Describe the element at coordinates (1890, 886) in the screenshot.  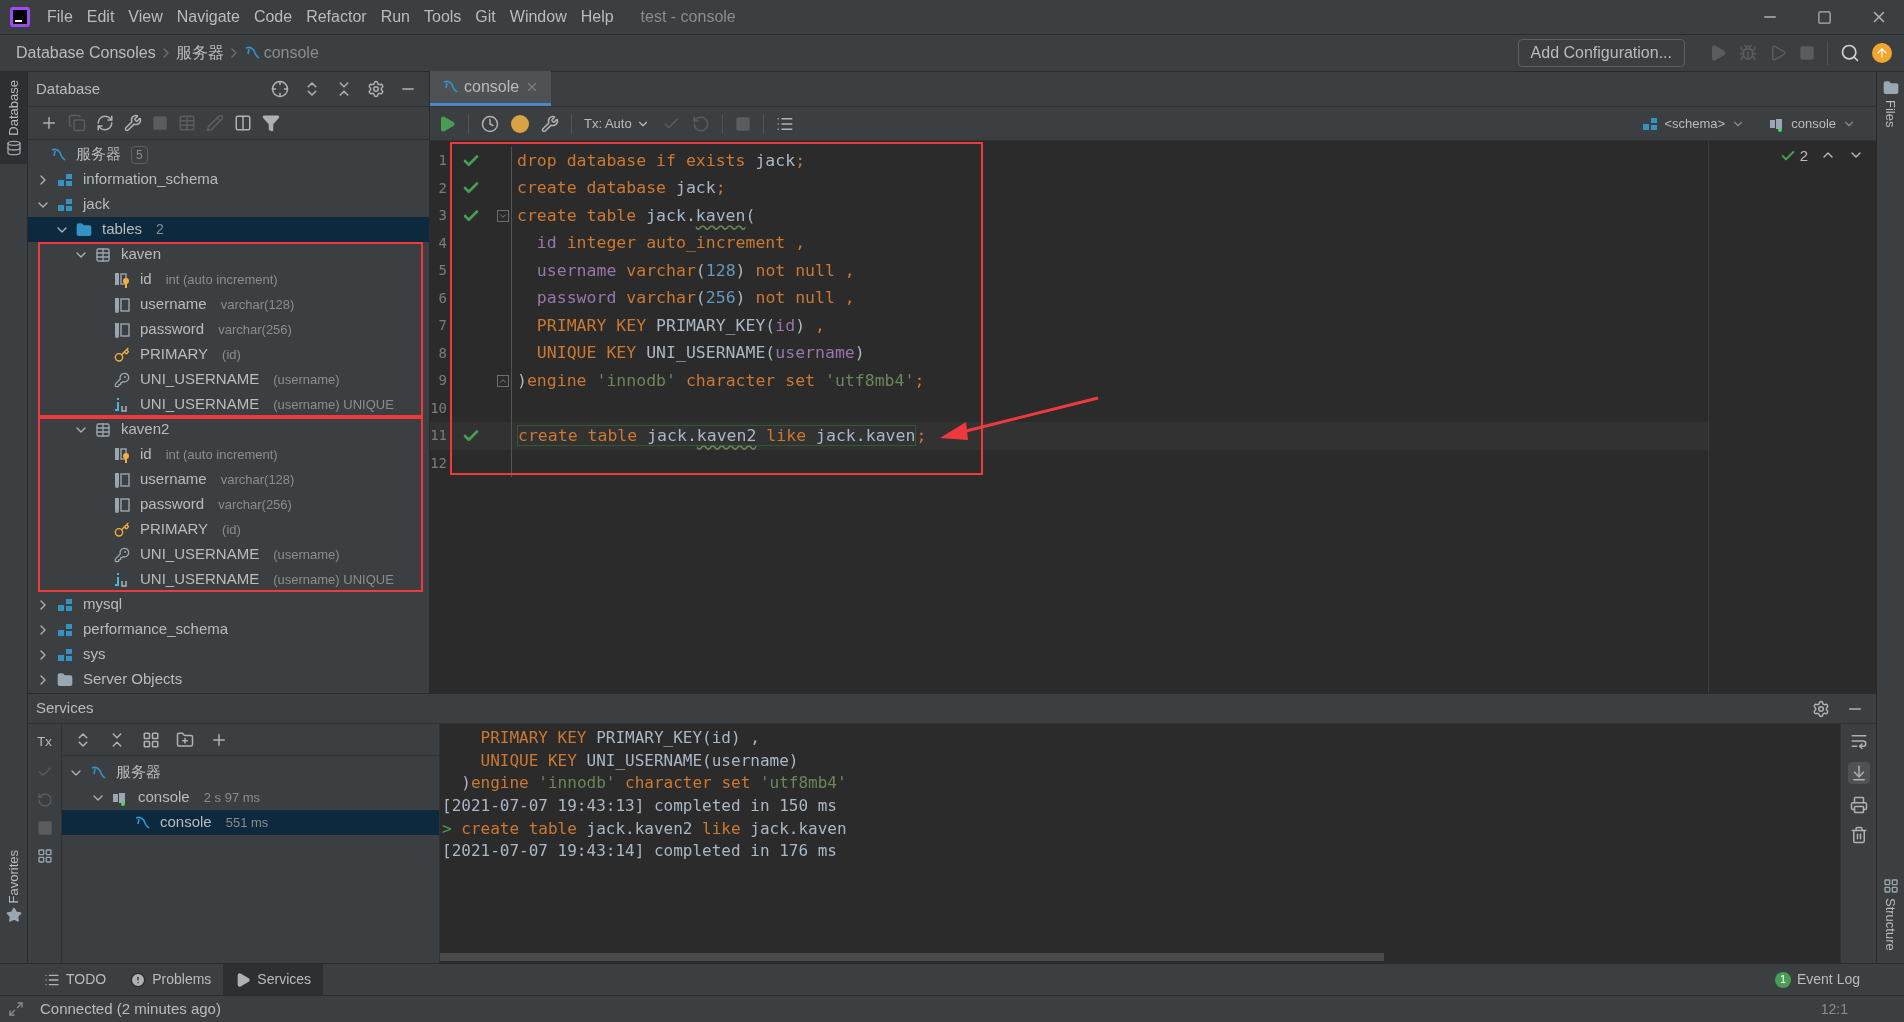
I see `structure-icon` at that location.